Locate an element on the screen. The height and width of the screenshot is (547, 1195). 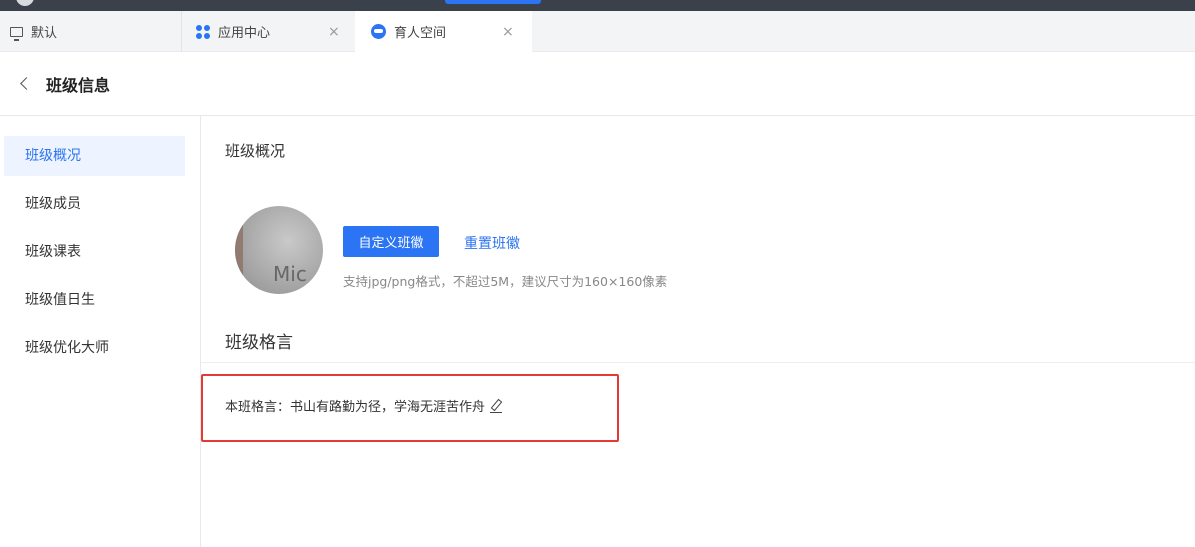
sidebar-item-members: 班级成员 is located at coordinates (94, 204).